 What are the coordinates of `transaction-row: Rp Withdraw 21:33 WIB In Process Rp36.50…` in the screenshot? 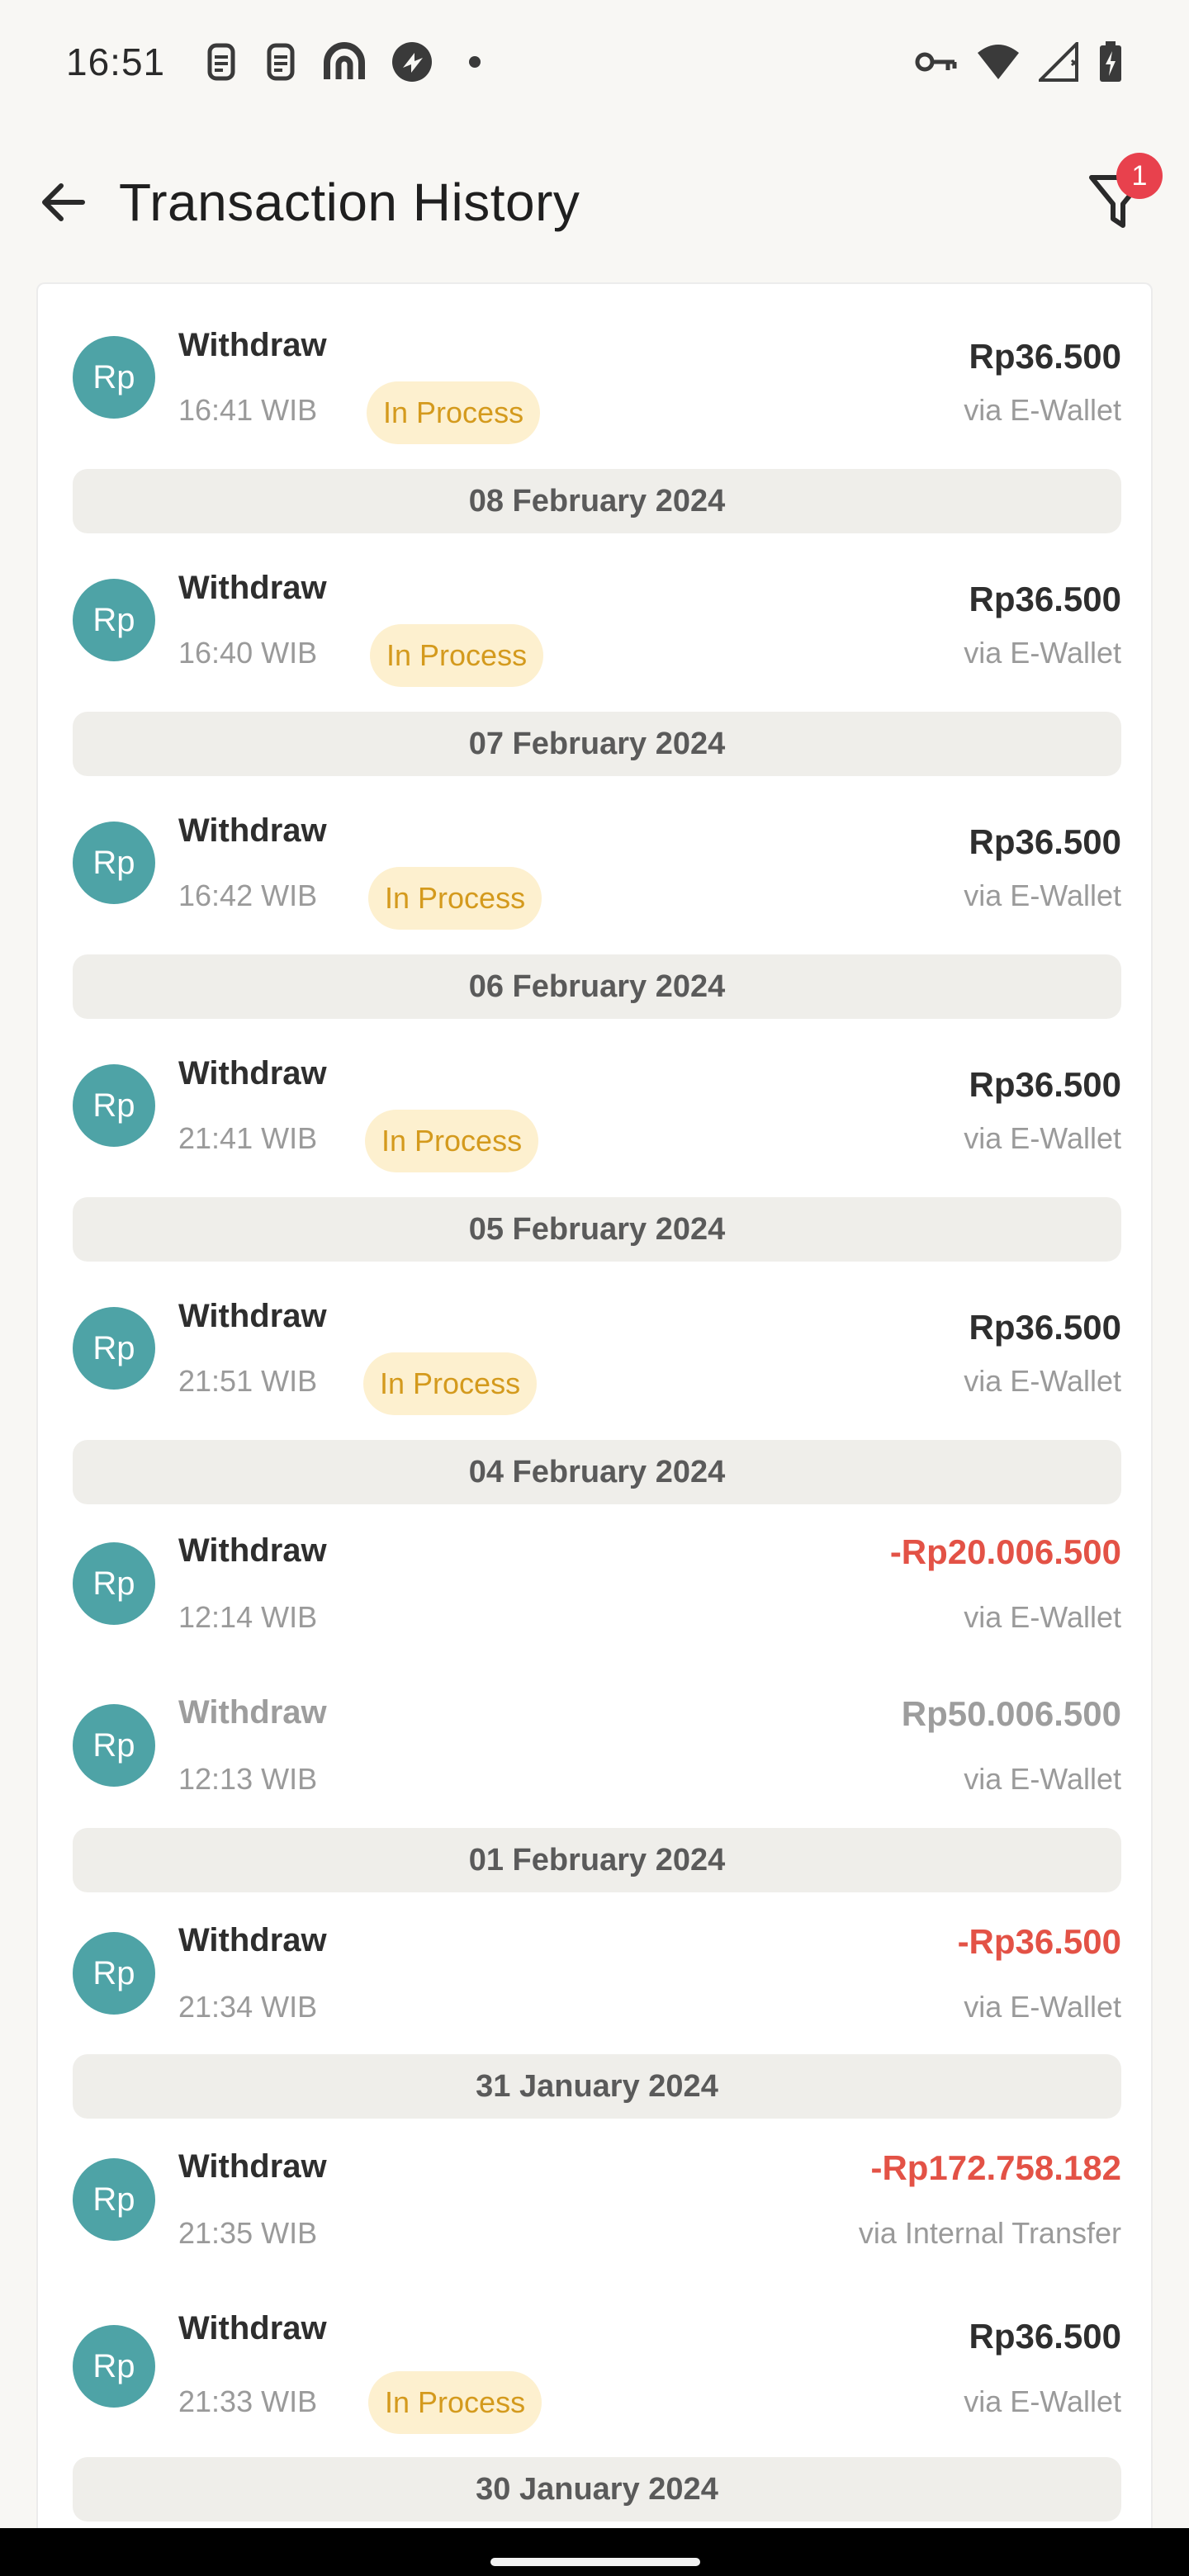 It's located at (597, 2366).